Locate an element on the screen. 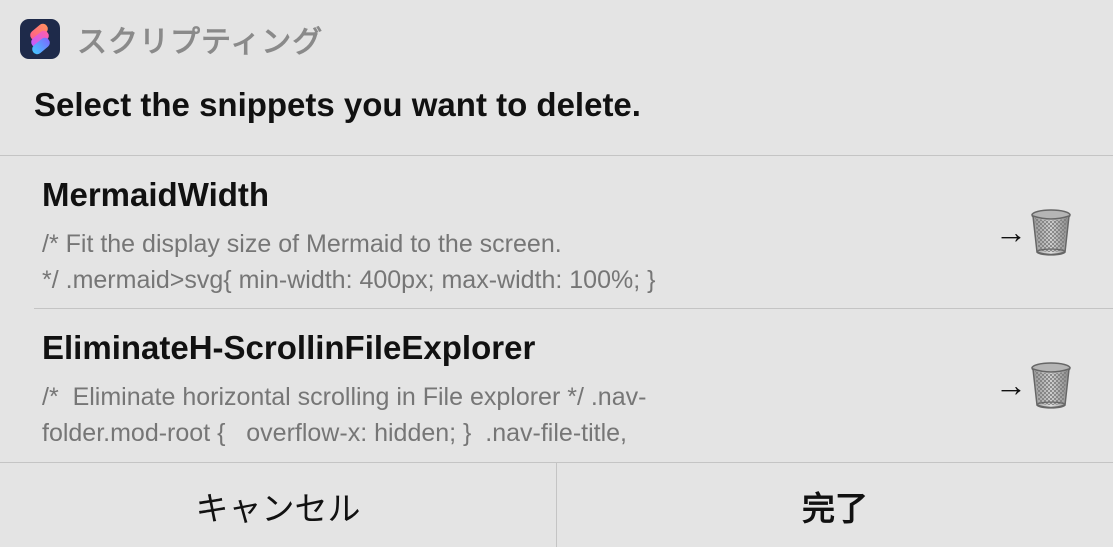 This screenshot has width=1113, height=547. app-header: スクリプティング is located at coordinates (171, 39).